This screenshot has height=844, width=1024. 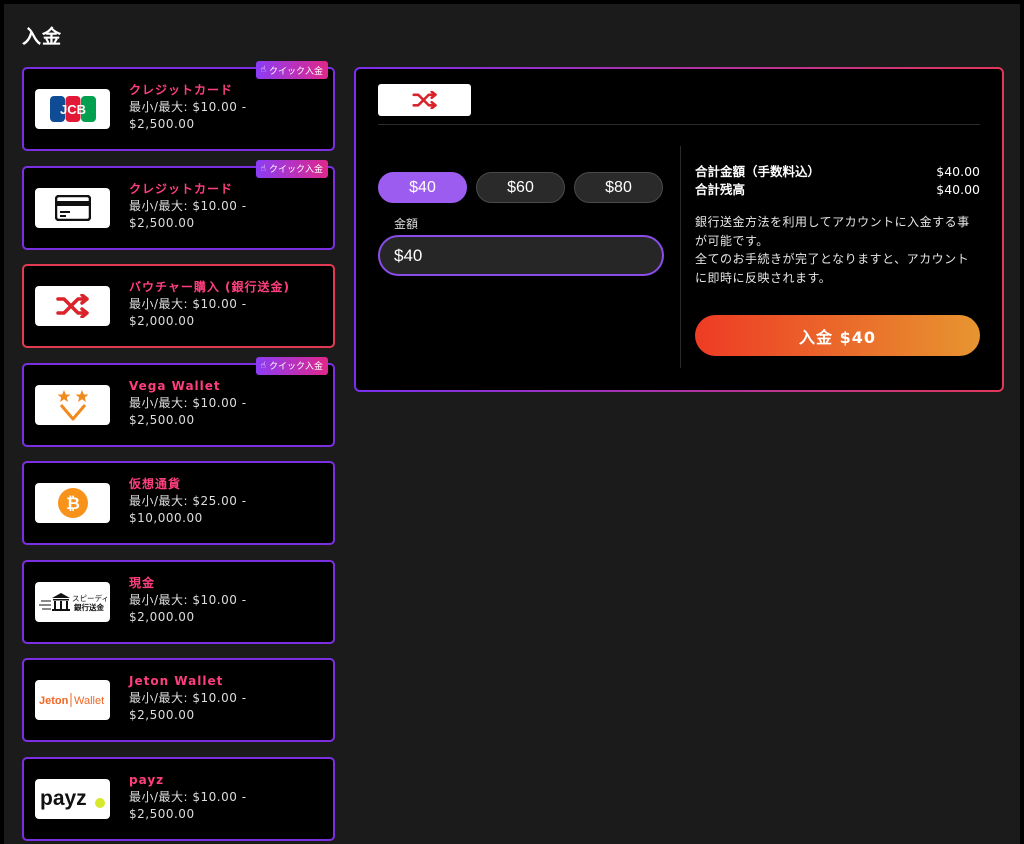 What do you see at coordinates (42, 37) in the screenshot?
I see `page-title: 入金` at bounding box center [42, 37].